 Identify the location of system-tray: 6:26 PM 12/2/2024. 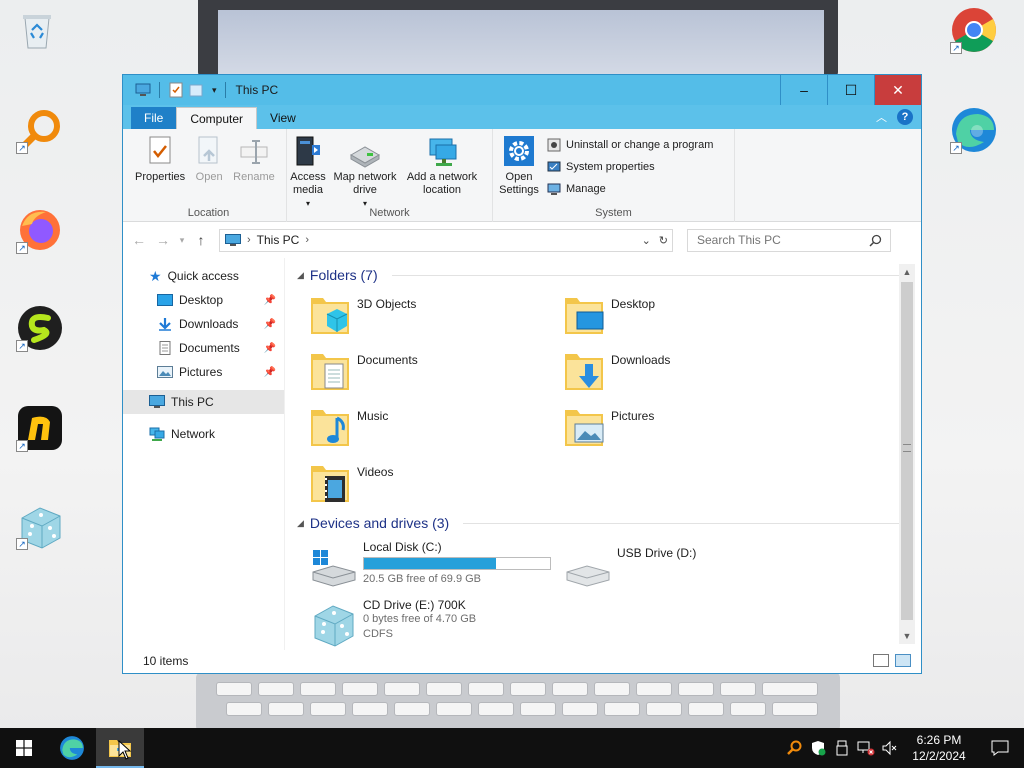
(903, 748).